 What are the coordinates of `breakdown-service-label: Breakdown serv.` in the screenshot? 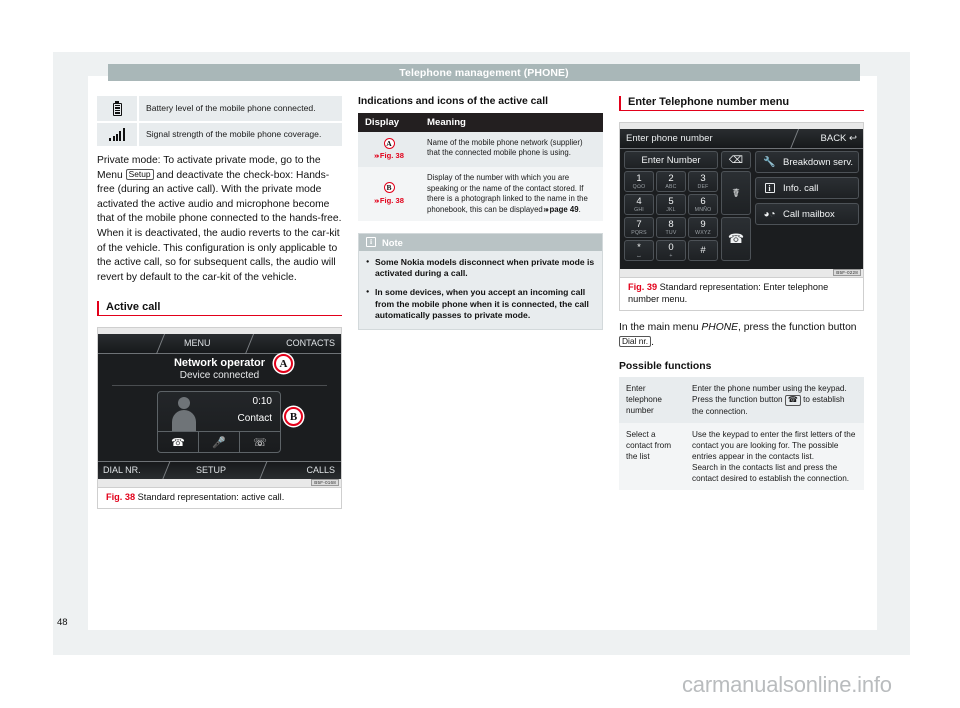 It's located at (818, 162).